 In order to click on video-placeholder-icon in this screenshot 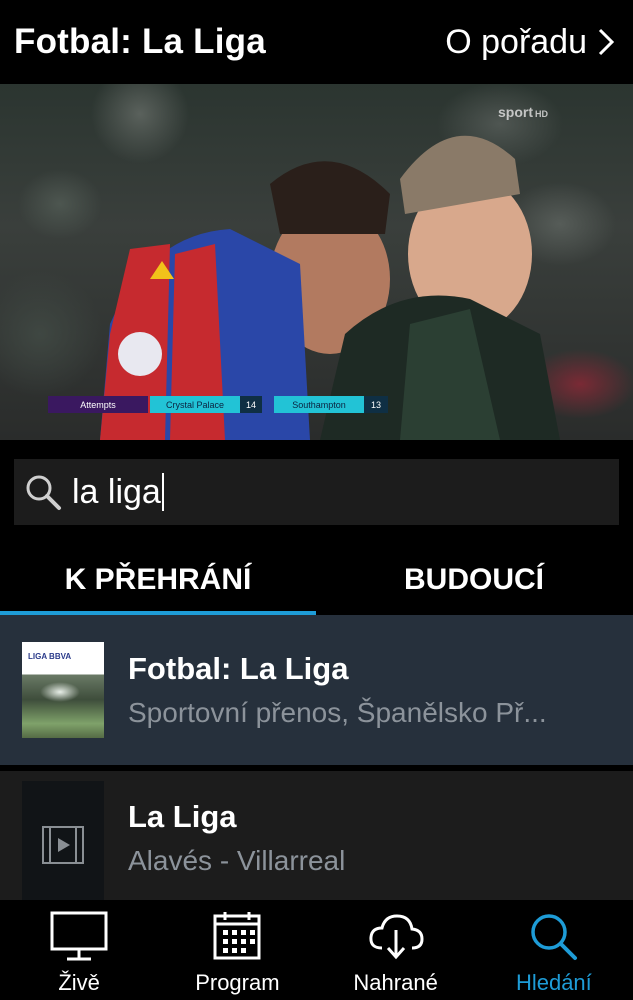, I will do `click(63, 845)`.